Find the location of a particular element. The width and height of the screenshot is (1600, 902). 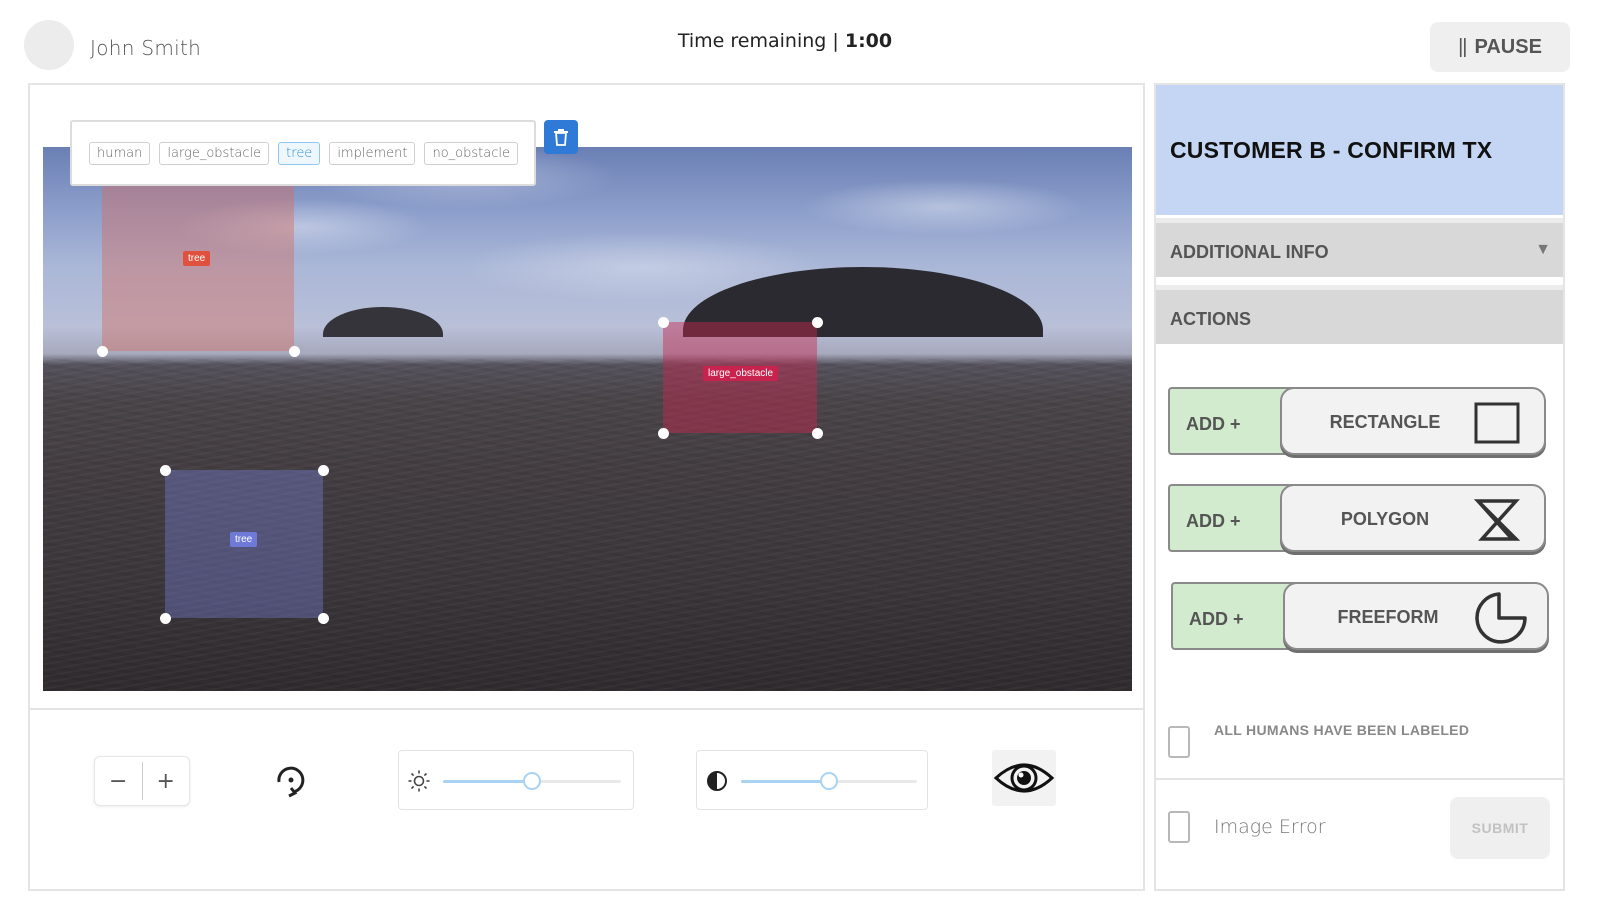

toggle-annotations-visibility-button is located at coordinates (1024, 778).